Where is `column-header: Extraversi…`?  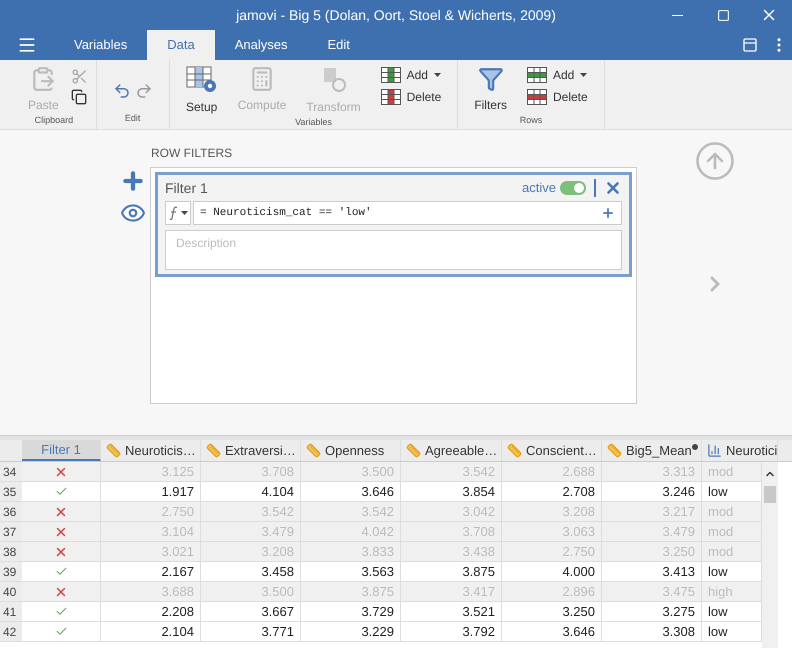 column-header: Extraversi… is located at coordinates (251, 450).